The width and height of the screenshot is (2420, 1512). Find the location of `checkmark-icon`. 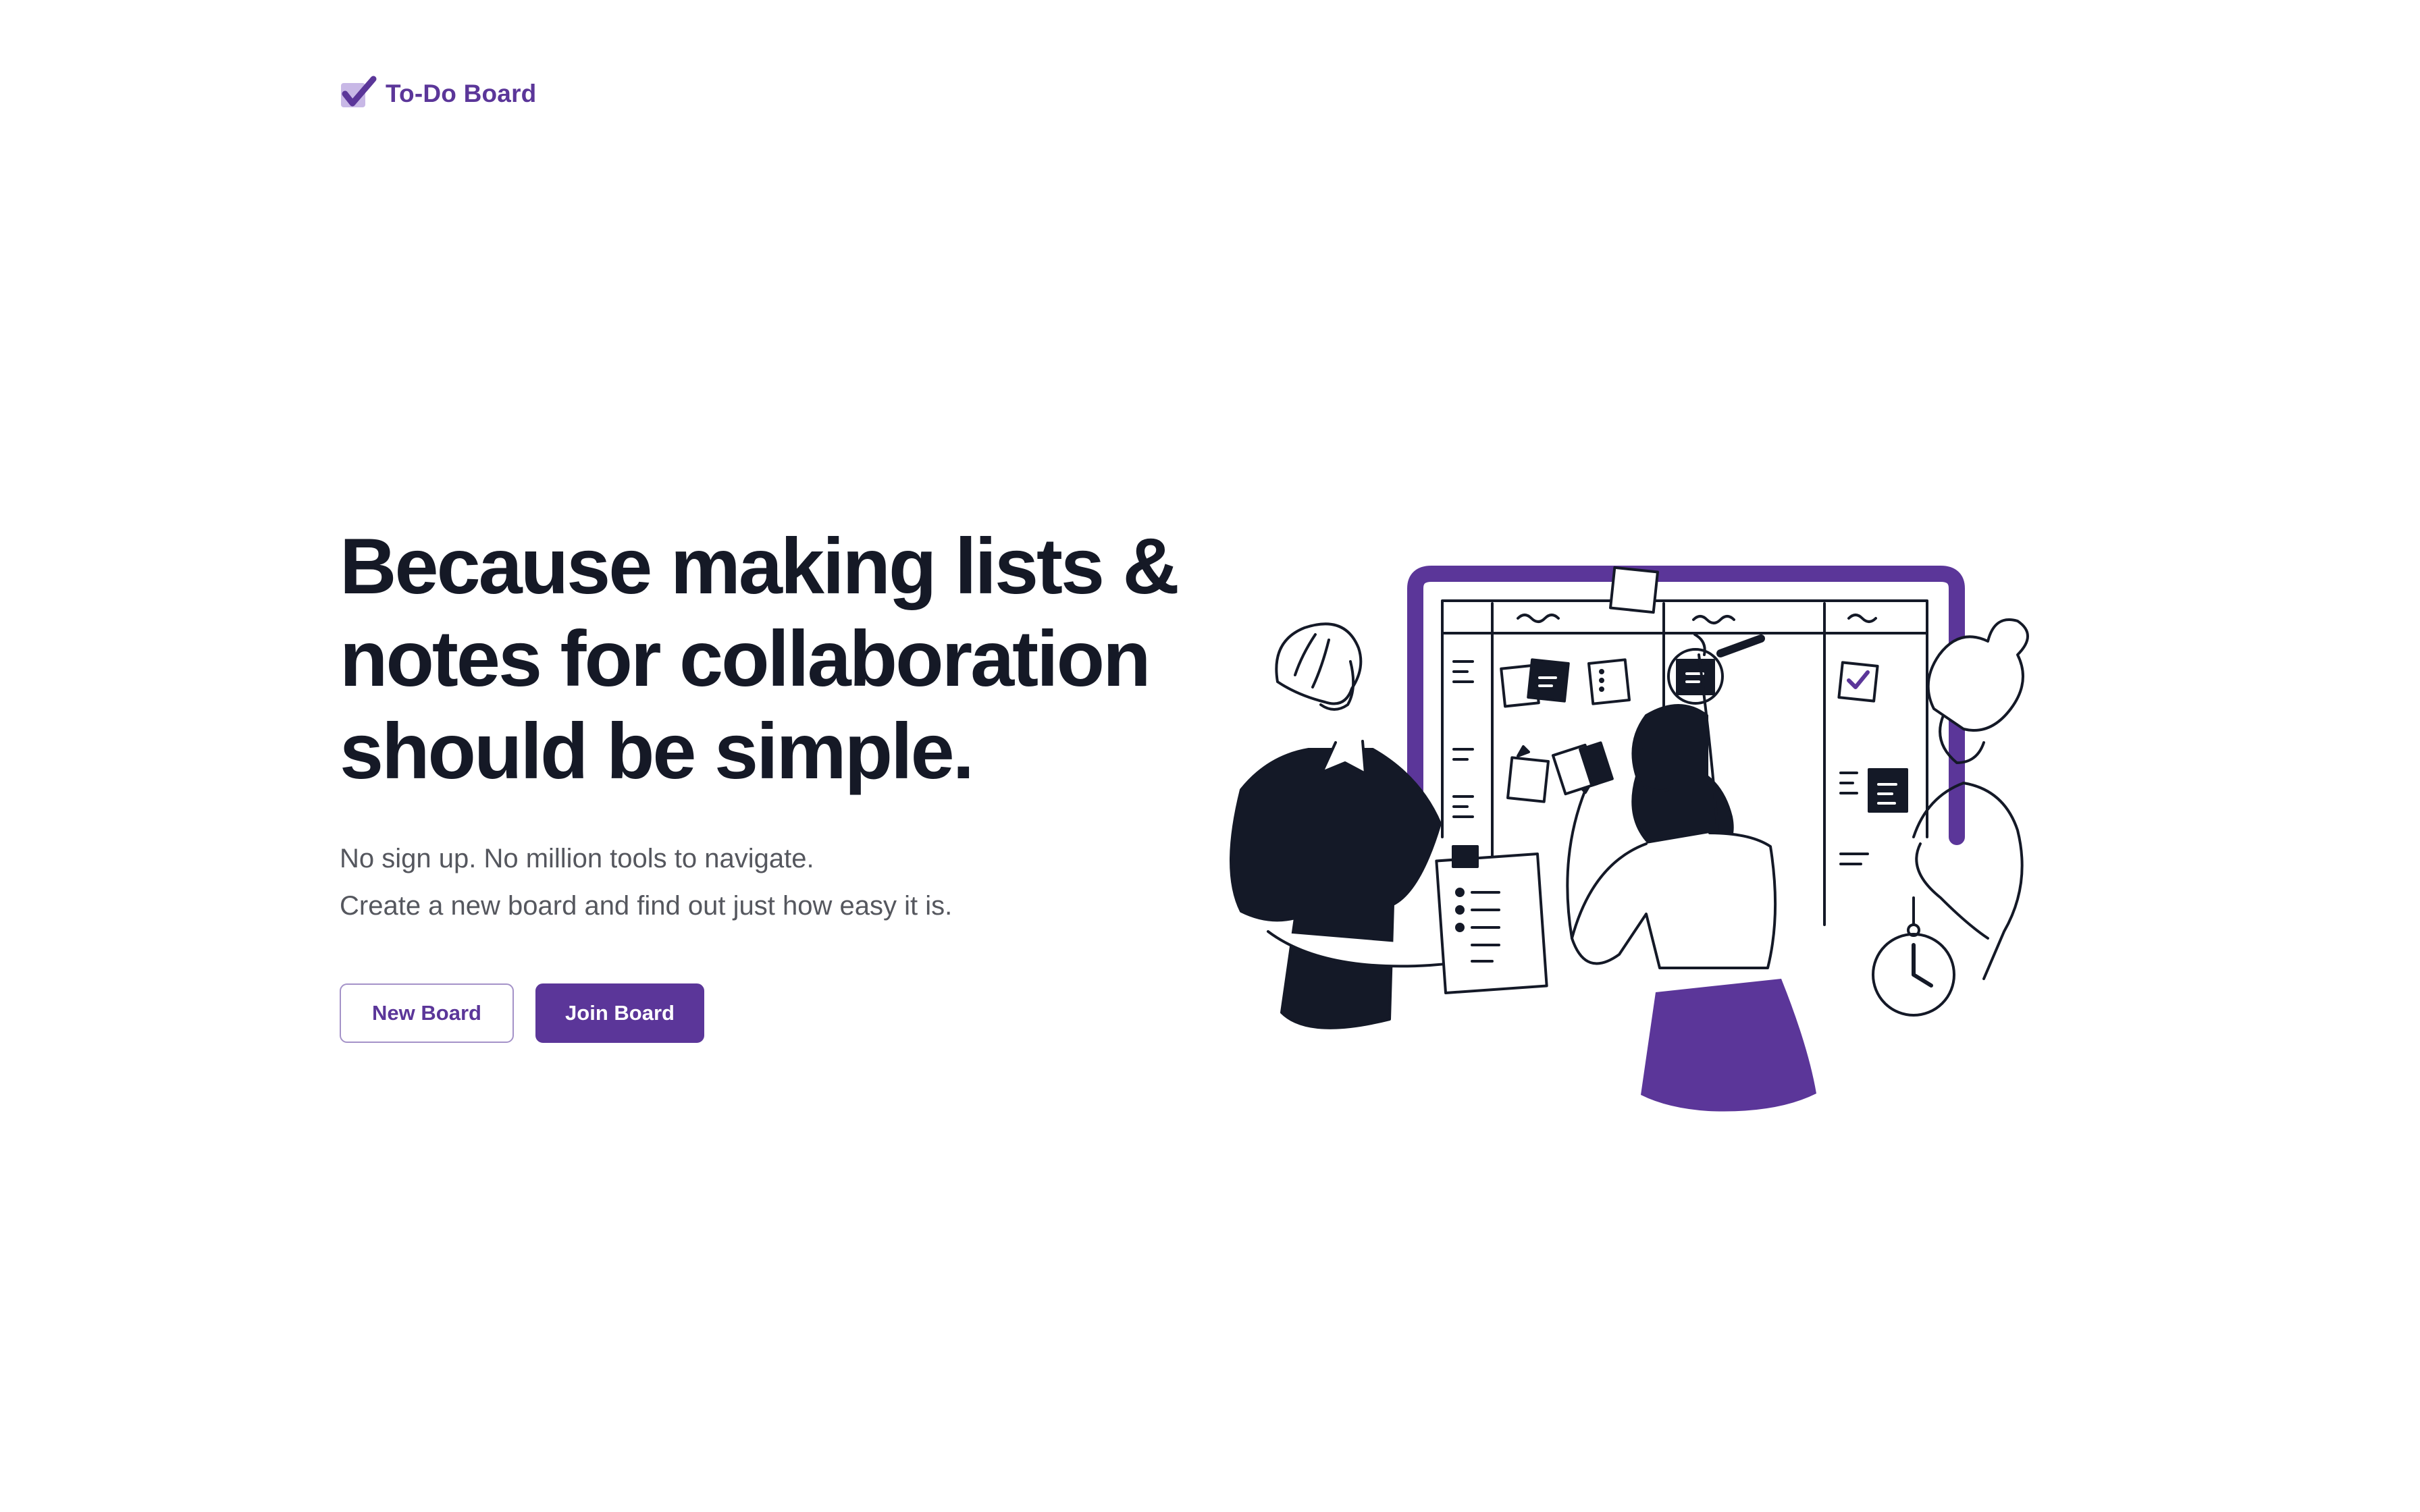

checkmark-icon is located at coordinates (359, 91).